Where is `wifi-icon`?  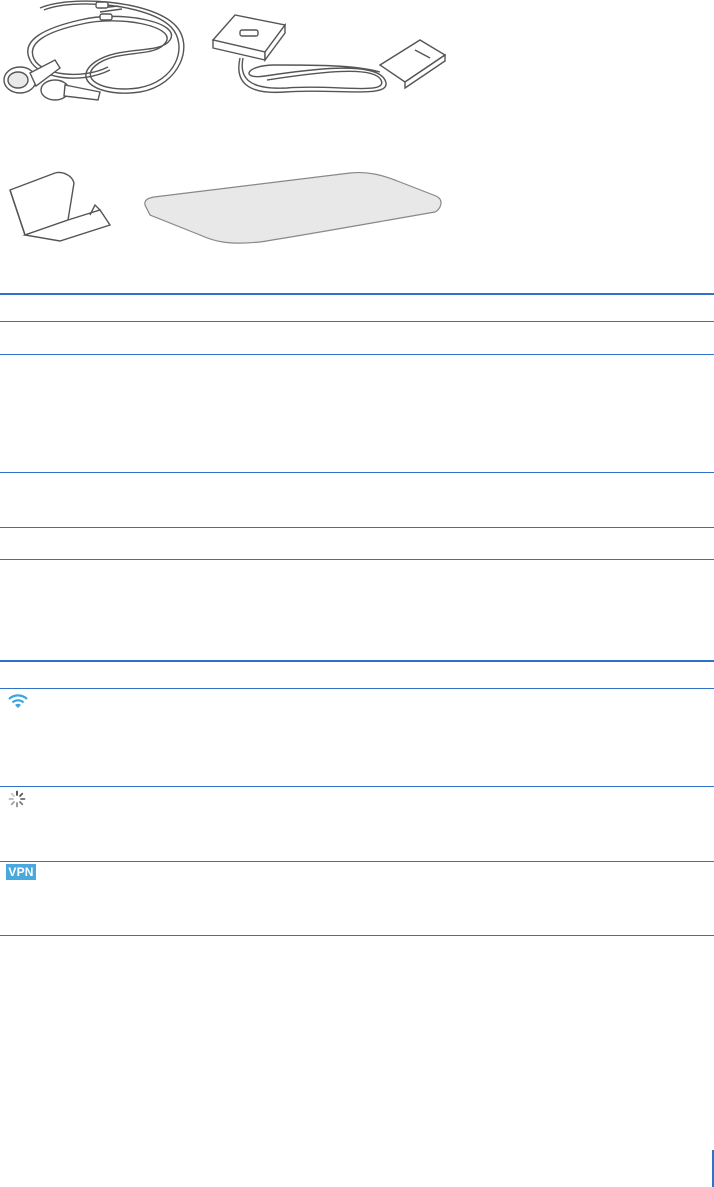 wifi-icon is located at coordinates (18, 701).